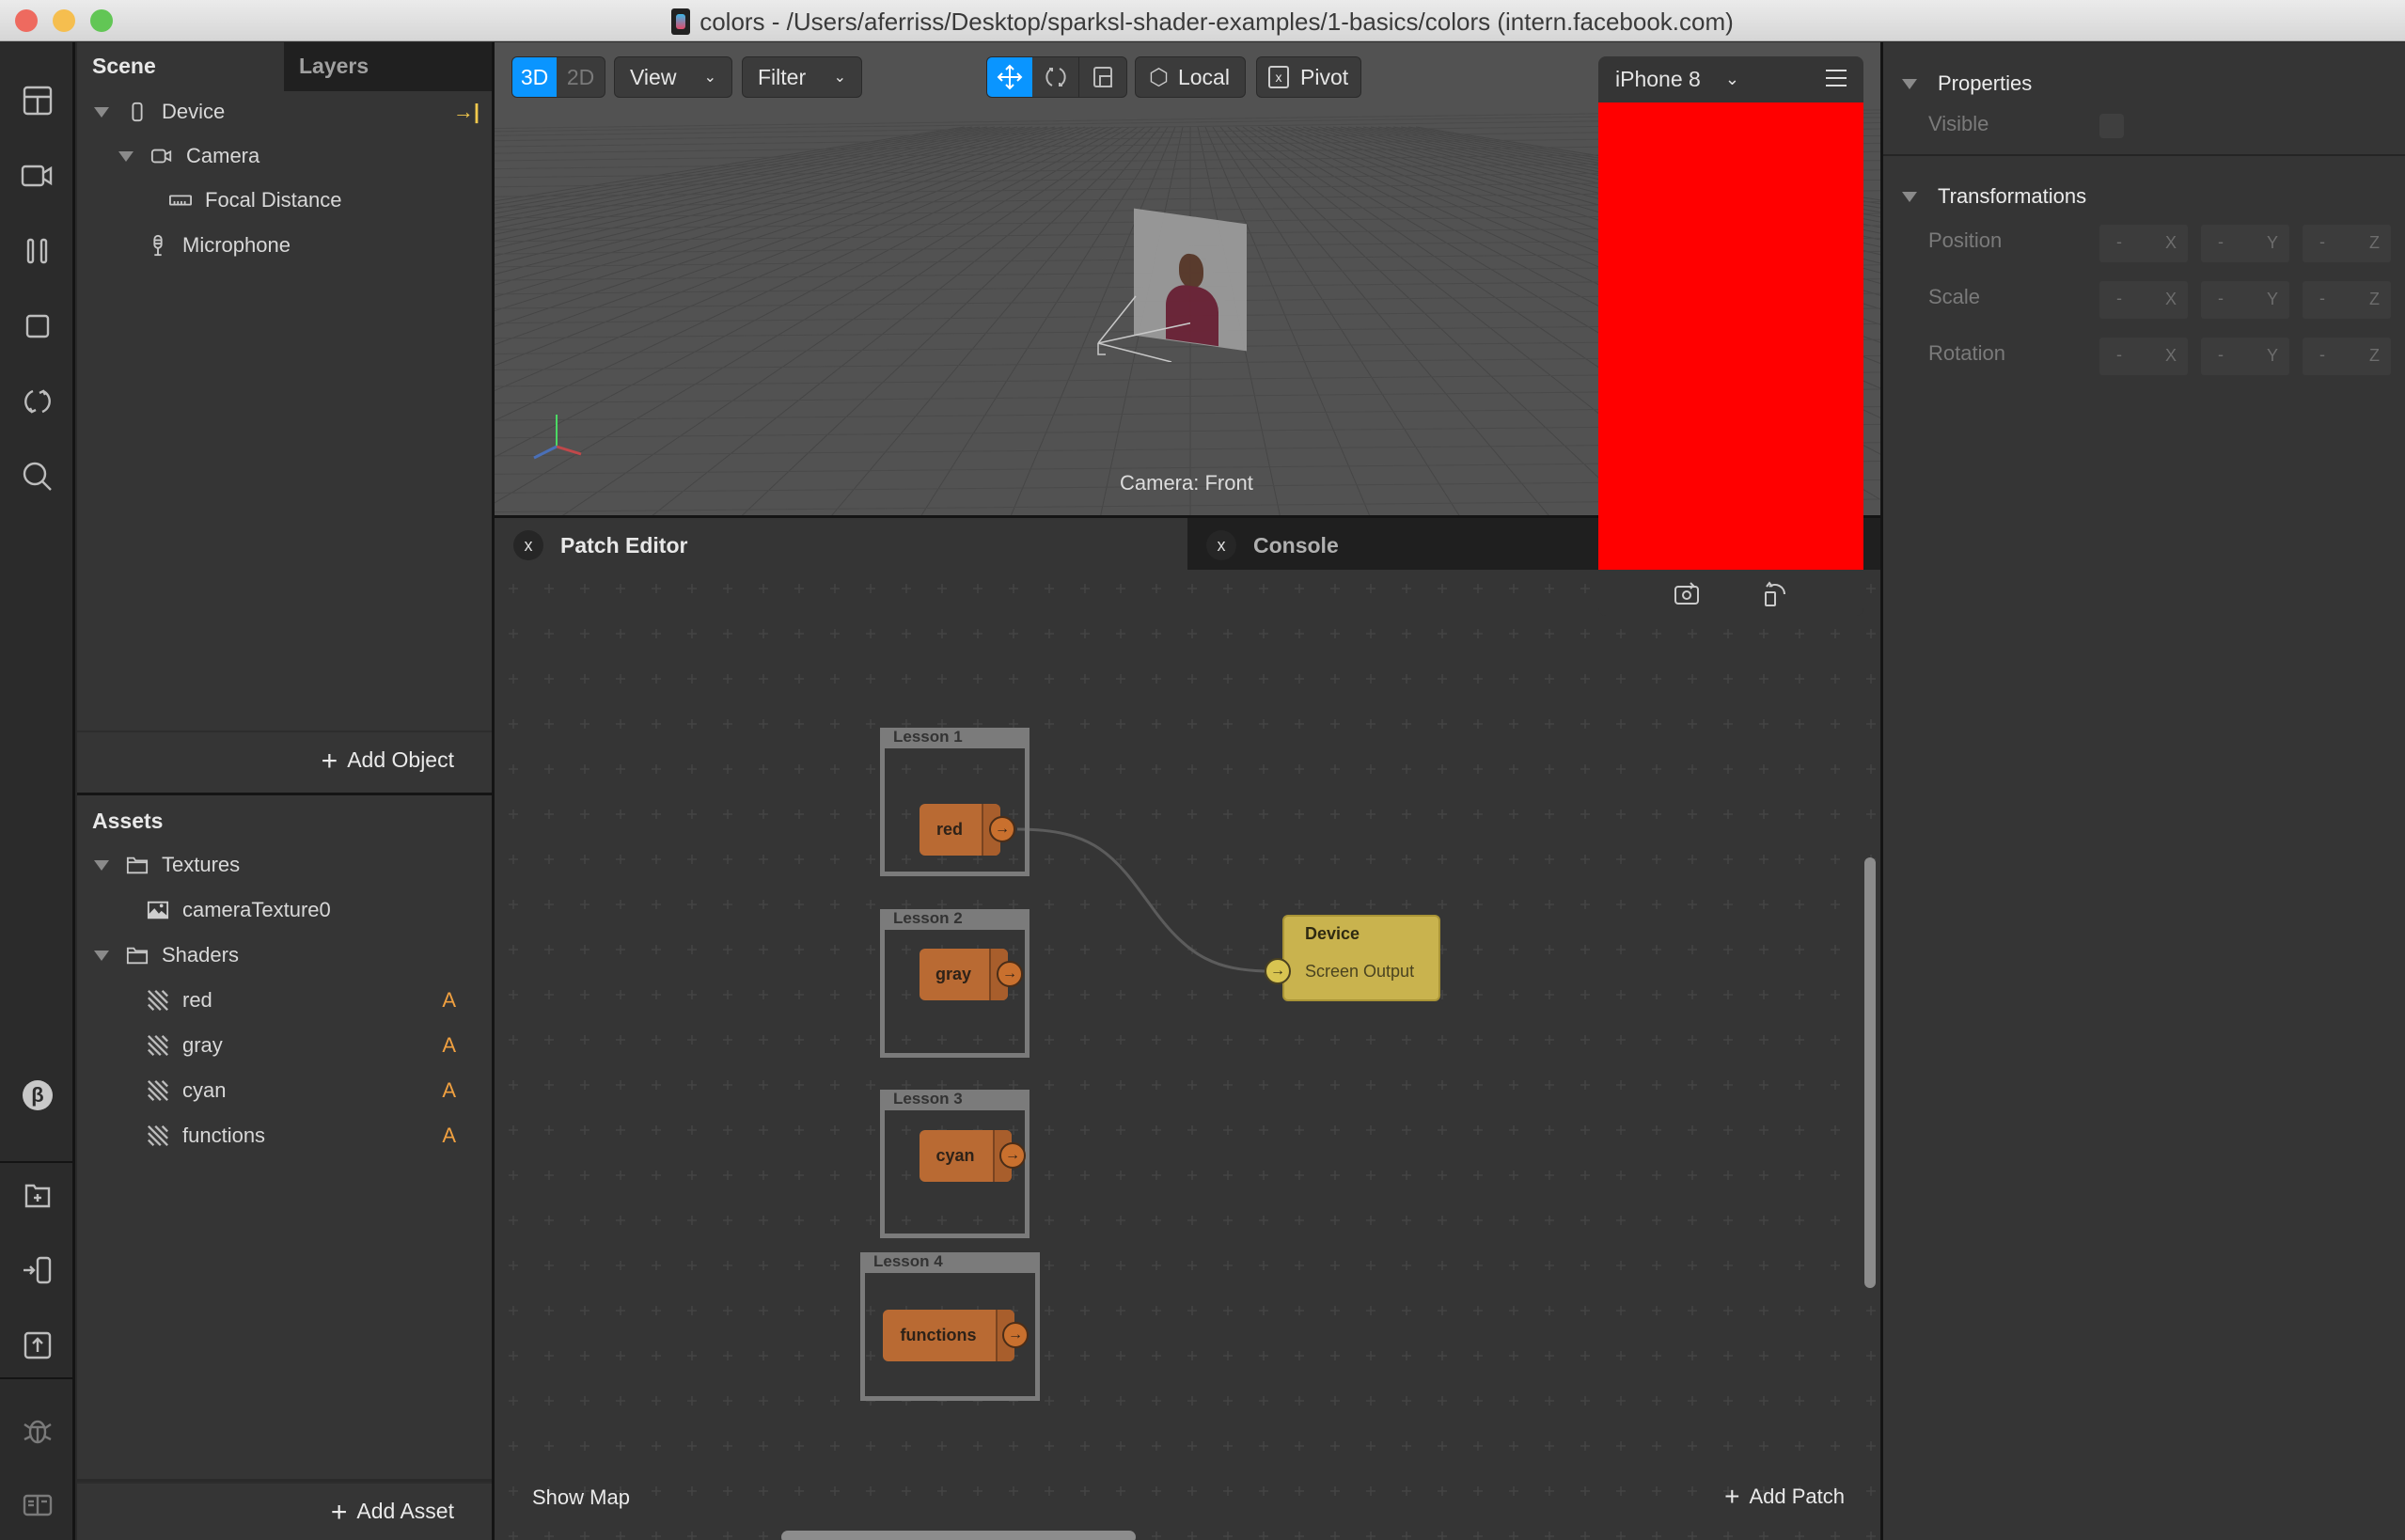  What do you see at coordinates (37, 401) in the screenshot?
I see `refresh-icon` at bounding box center [37, 401].